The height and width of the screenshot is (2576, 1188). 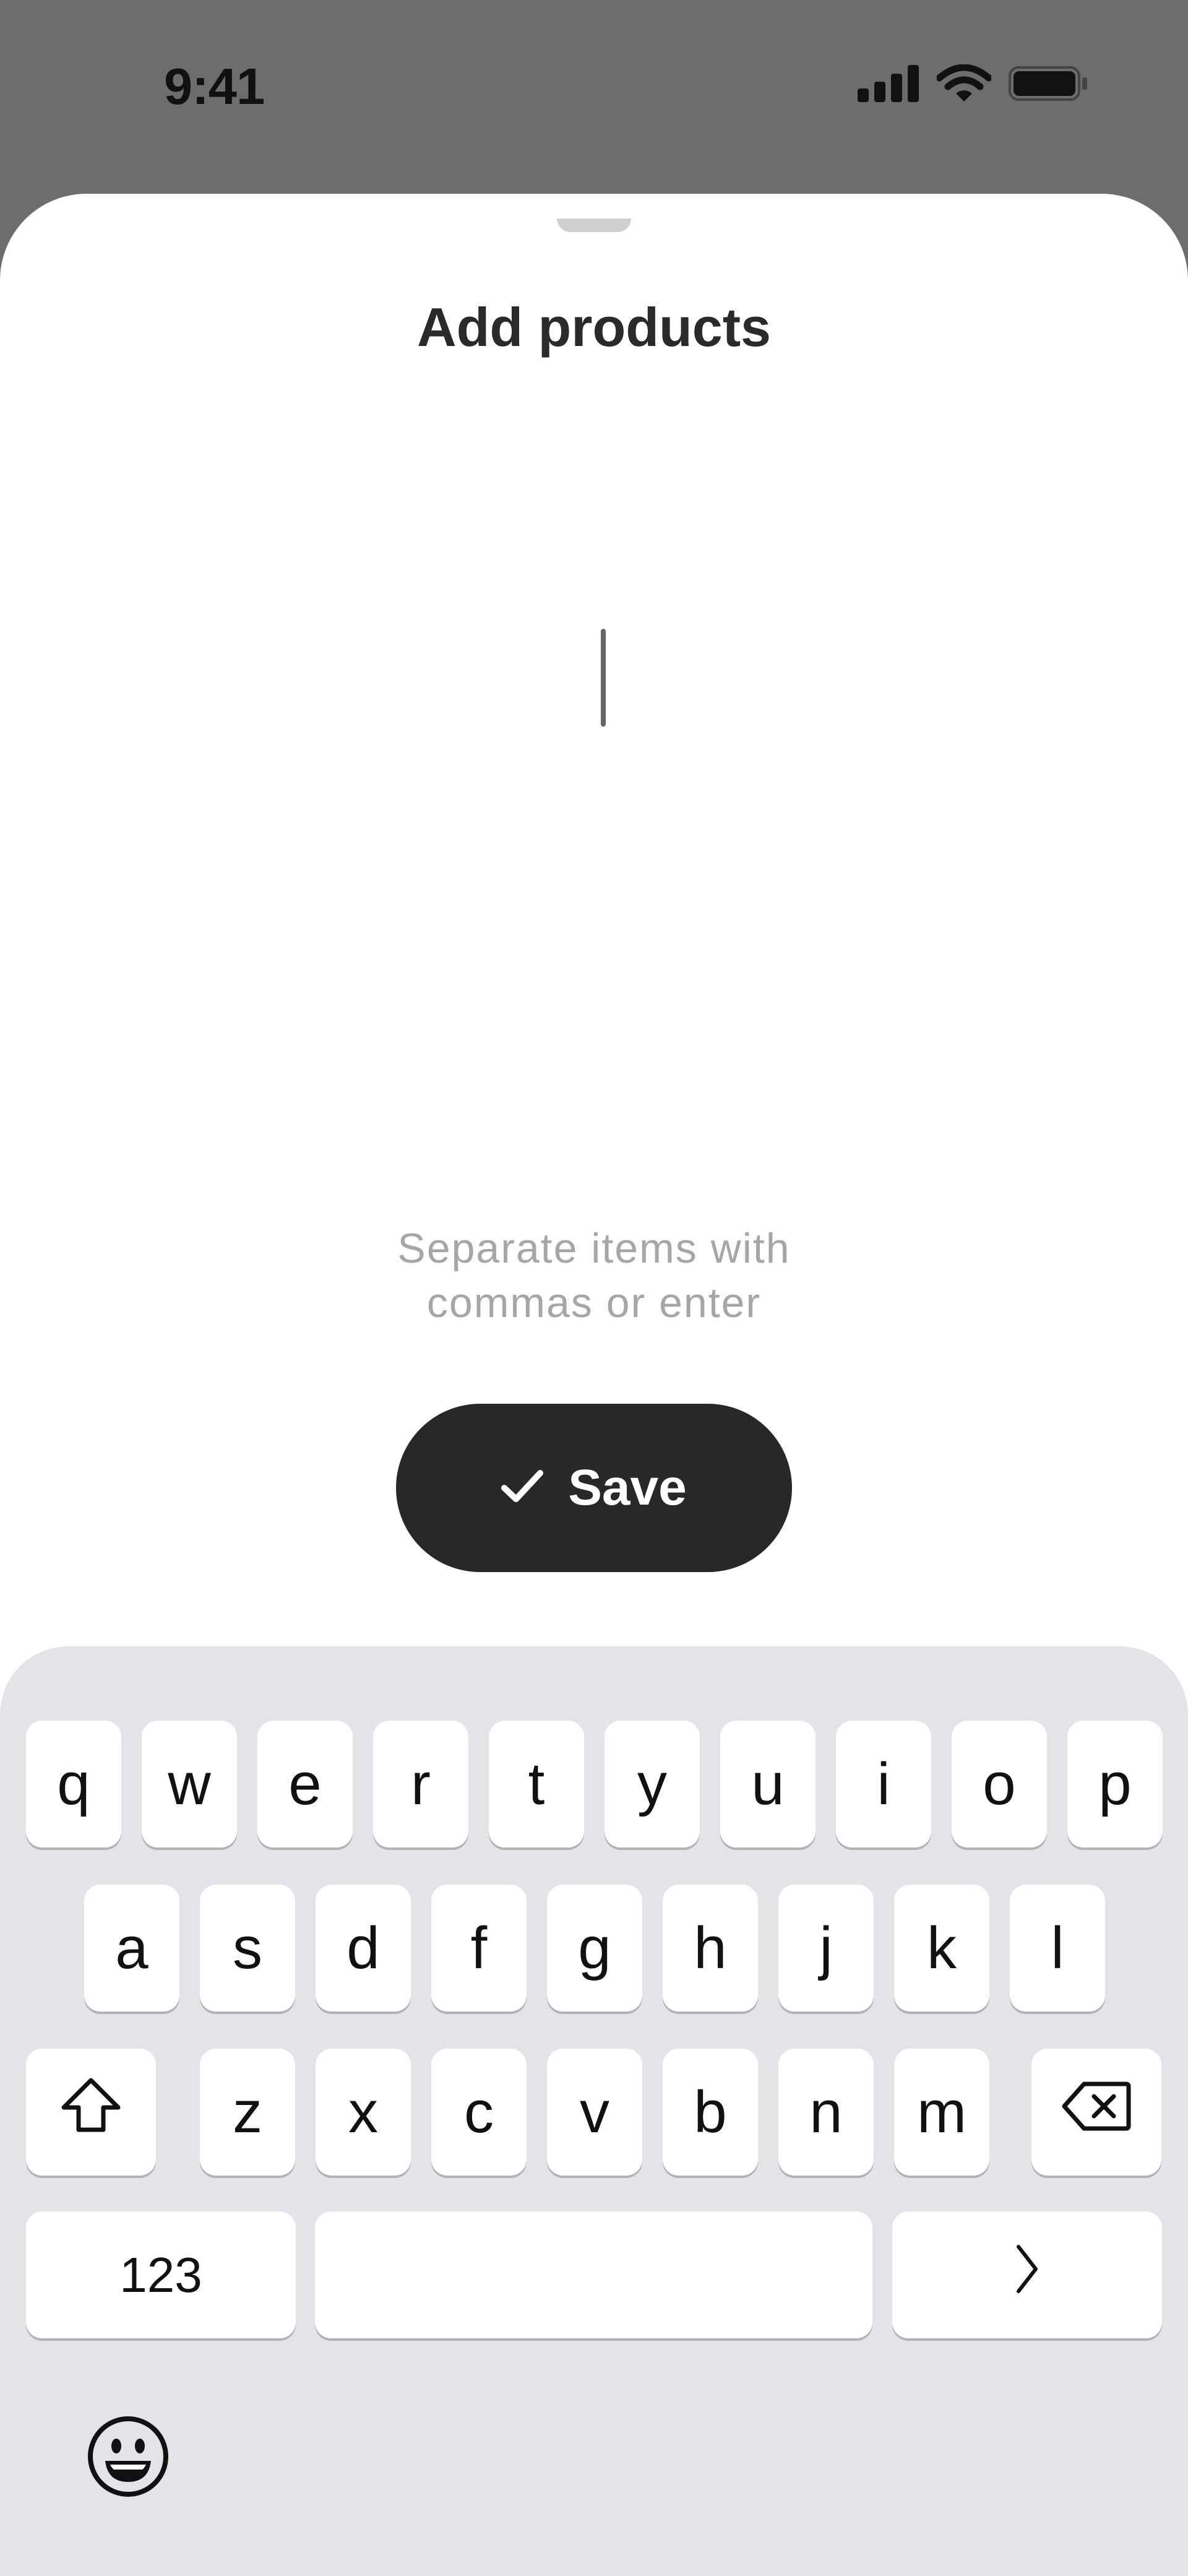 I want to click on status-icons, so click(x=973, y=85).